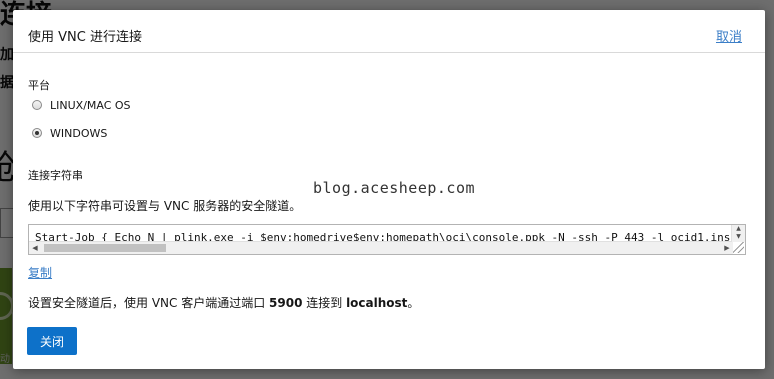  What do you see at coordinates (394, 188) in the screenshot?
I see `watermark: blog.acesheep.com` at bounding box center [394, 188].